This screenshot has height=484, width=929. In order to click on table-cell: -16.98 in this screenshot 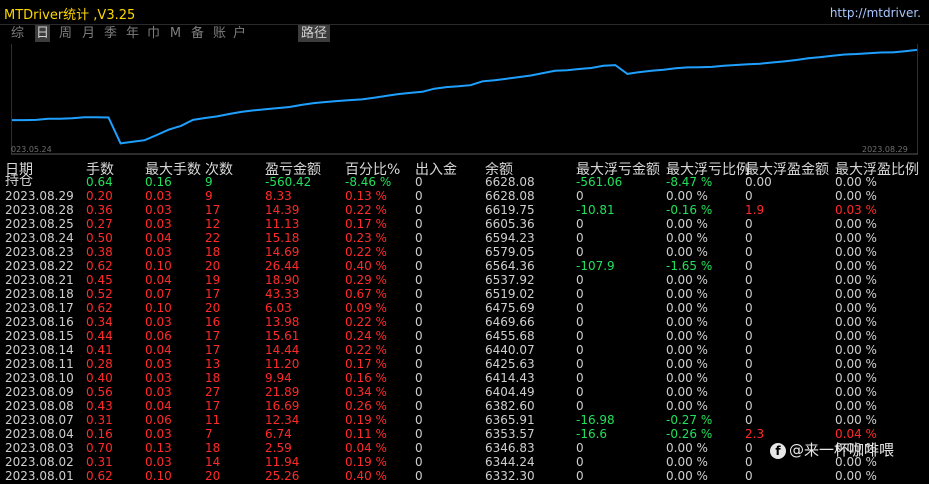, I will do `click(595, 420)`.